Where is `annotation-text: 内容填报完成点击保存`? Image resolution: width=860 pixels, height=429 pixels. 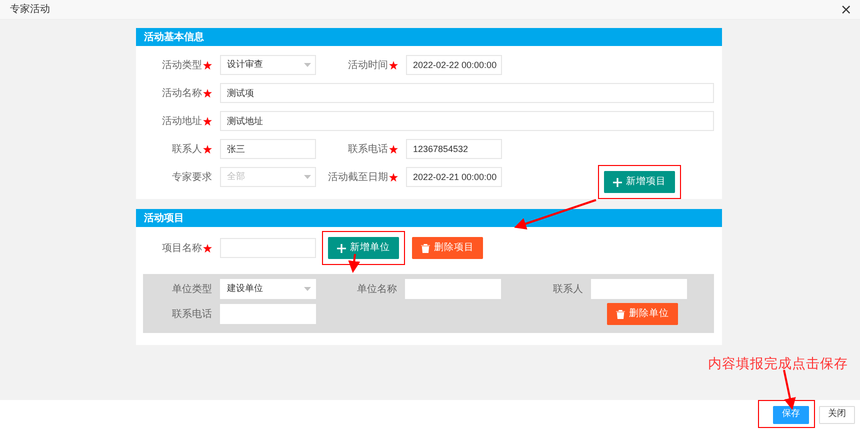 annotation-text: 内容填报完成点击保存 is located at coordinates (778, 364).